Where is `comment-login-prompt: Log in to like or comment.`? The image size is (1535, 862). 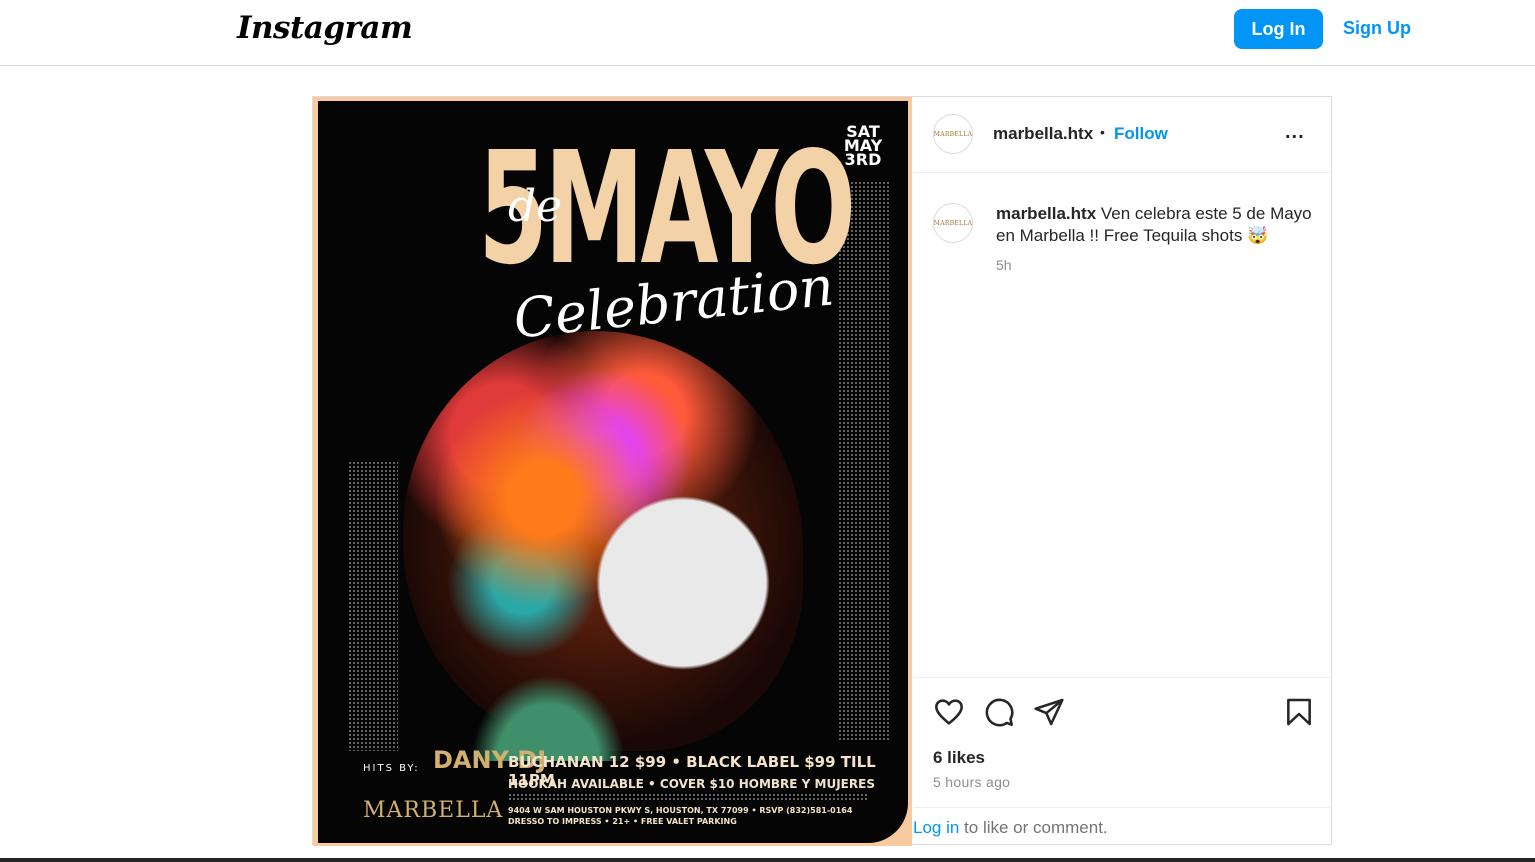 comment-login-prompt: Log in to like or comment. is located at coordinates (1122, 826).